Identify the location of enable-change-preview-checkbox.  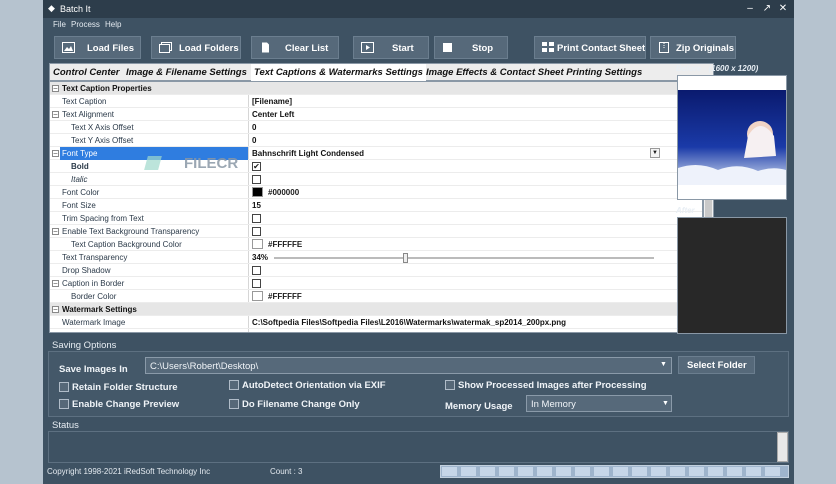
(64, 404).